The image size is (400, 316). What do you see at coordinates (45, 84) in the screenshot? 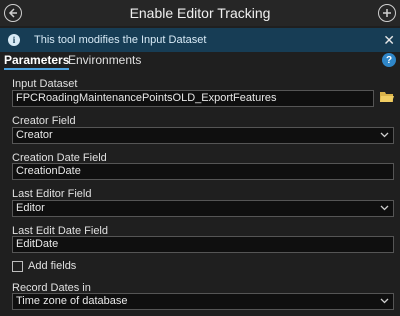
I see `input-dataset-label: Input Dataset` at bounding box center [45, 84].